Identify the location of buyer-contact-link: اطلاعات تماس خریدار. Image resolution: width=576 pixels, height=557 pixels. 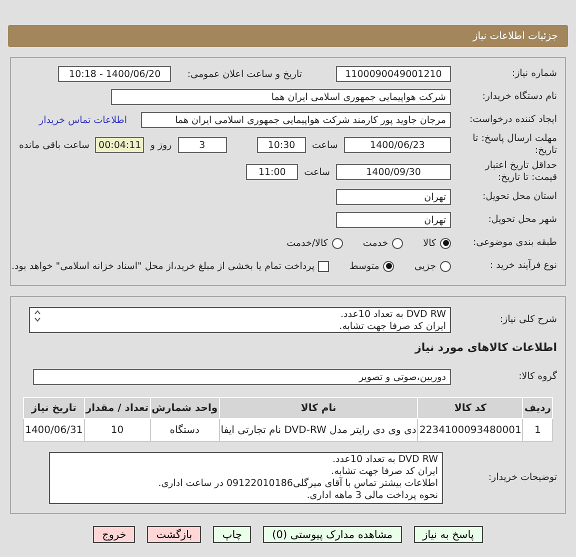
(82, 120).